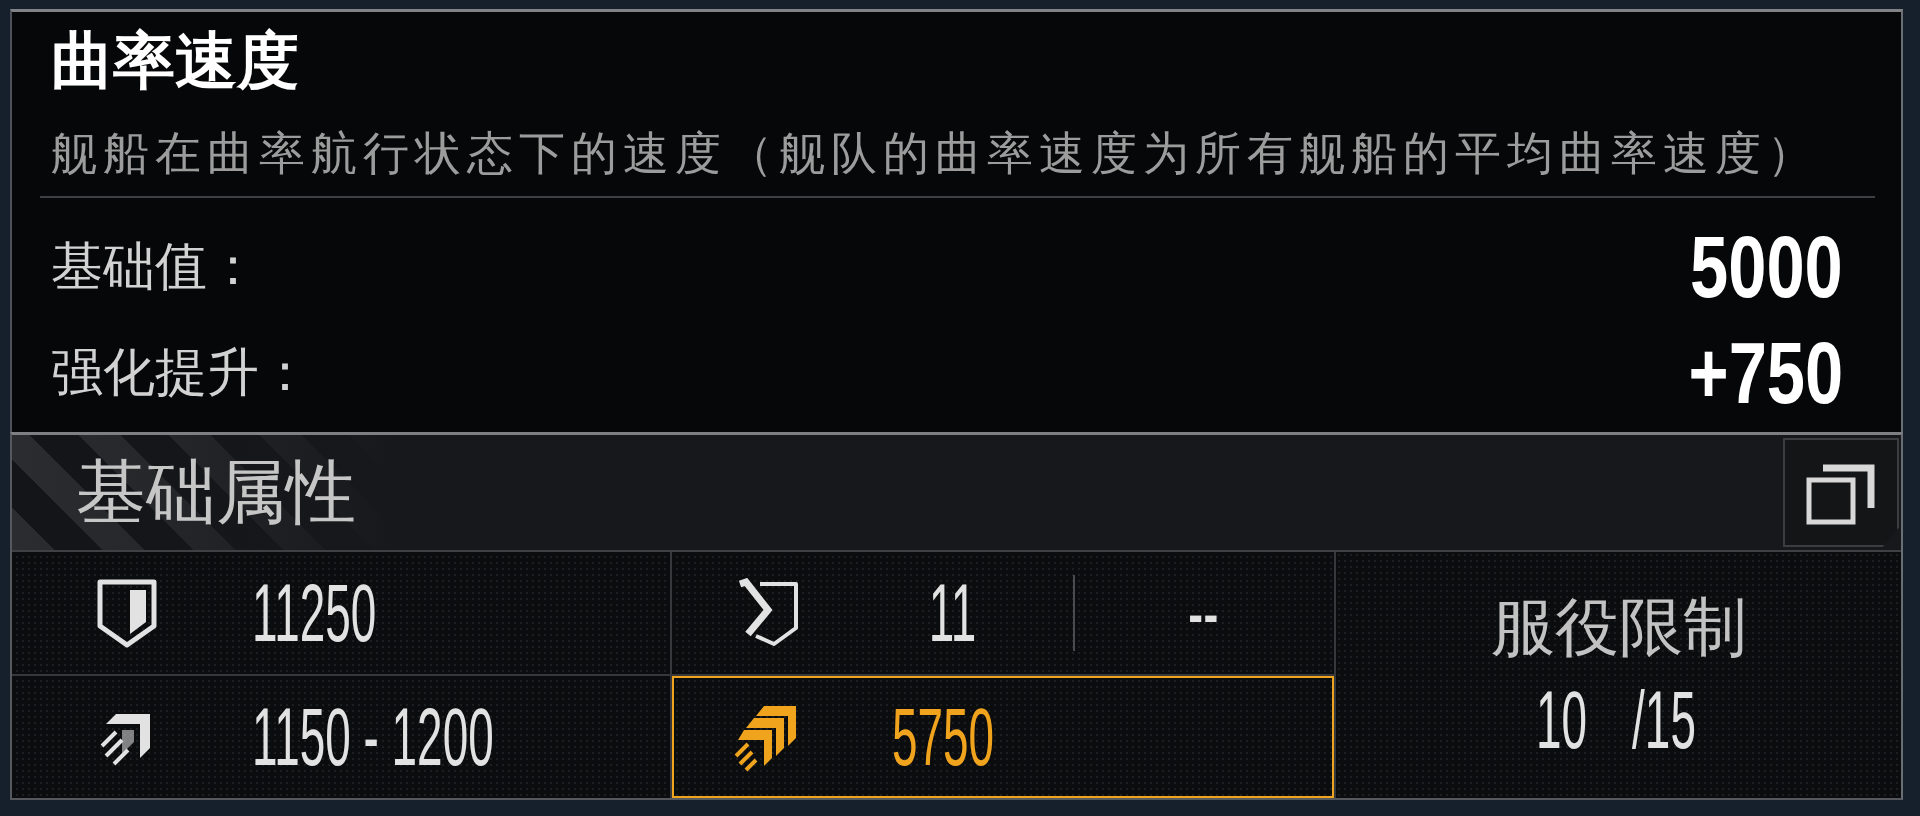 The width and height of the screenshot is (1920, 816). Describe the element at coordinates (1765, 373) in the screenshot. I see `stat-value: +750` at that location.